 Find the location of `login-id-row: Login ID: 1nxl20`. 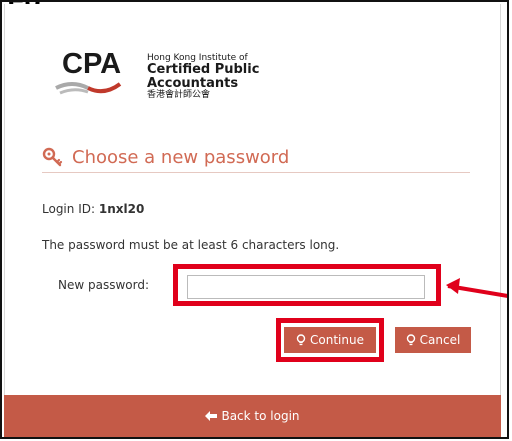

login-id-row: Login ID: 1nxl20 is located at coordinates (93, 209).